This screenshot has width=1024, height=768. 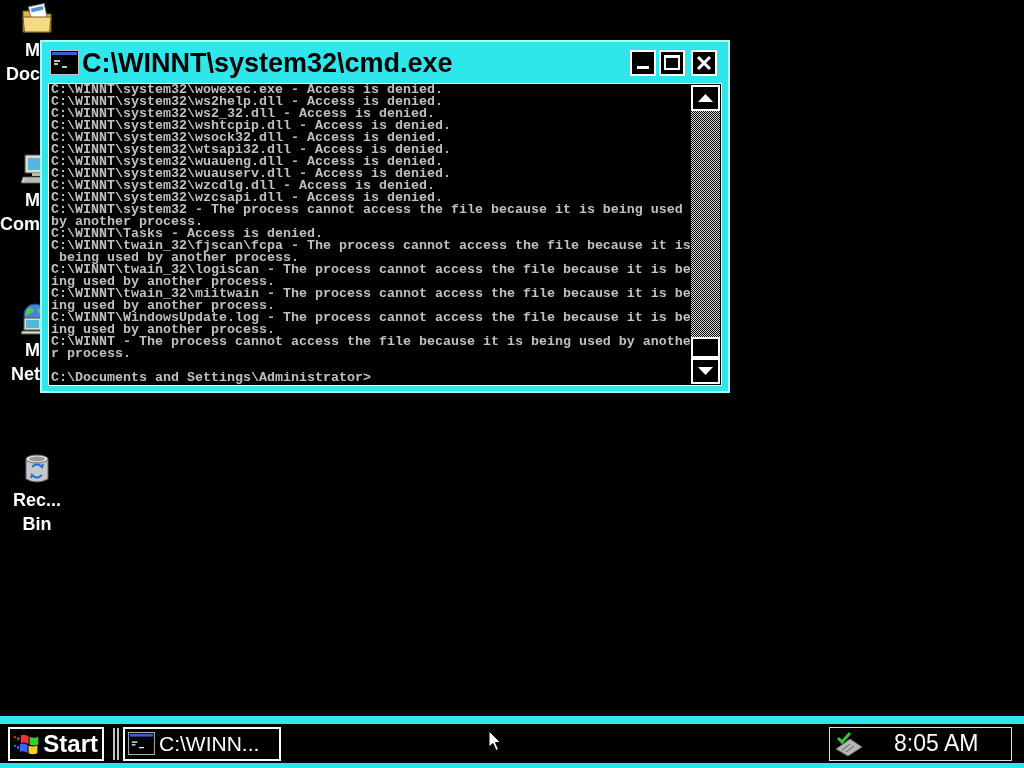 I want to click on console-output-line: C:\WINNT\system32\ws2_32.dll - Access is denied., so click(x=243, y=114).